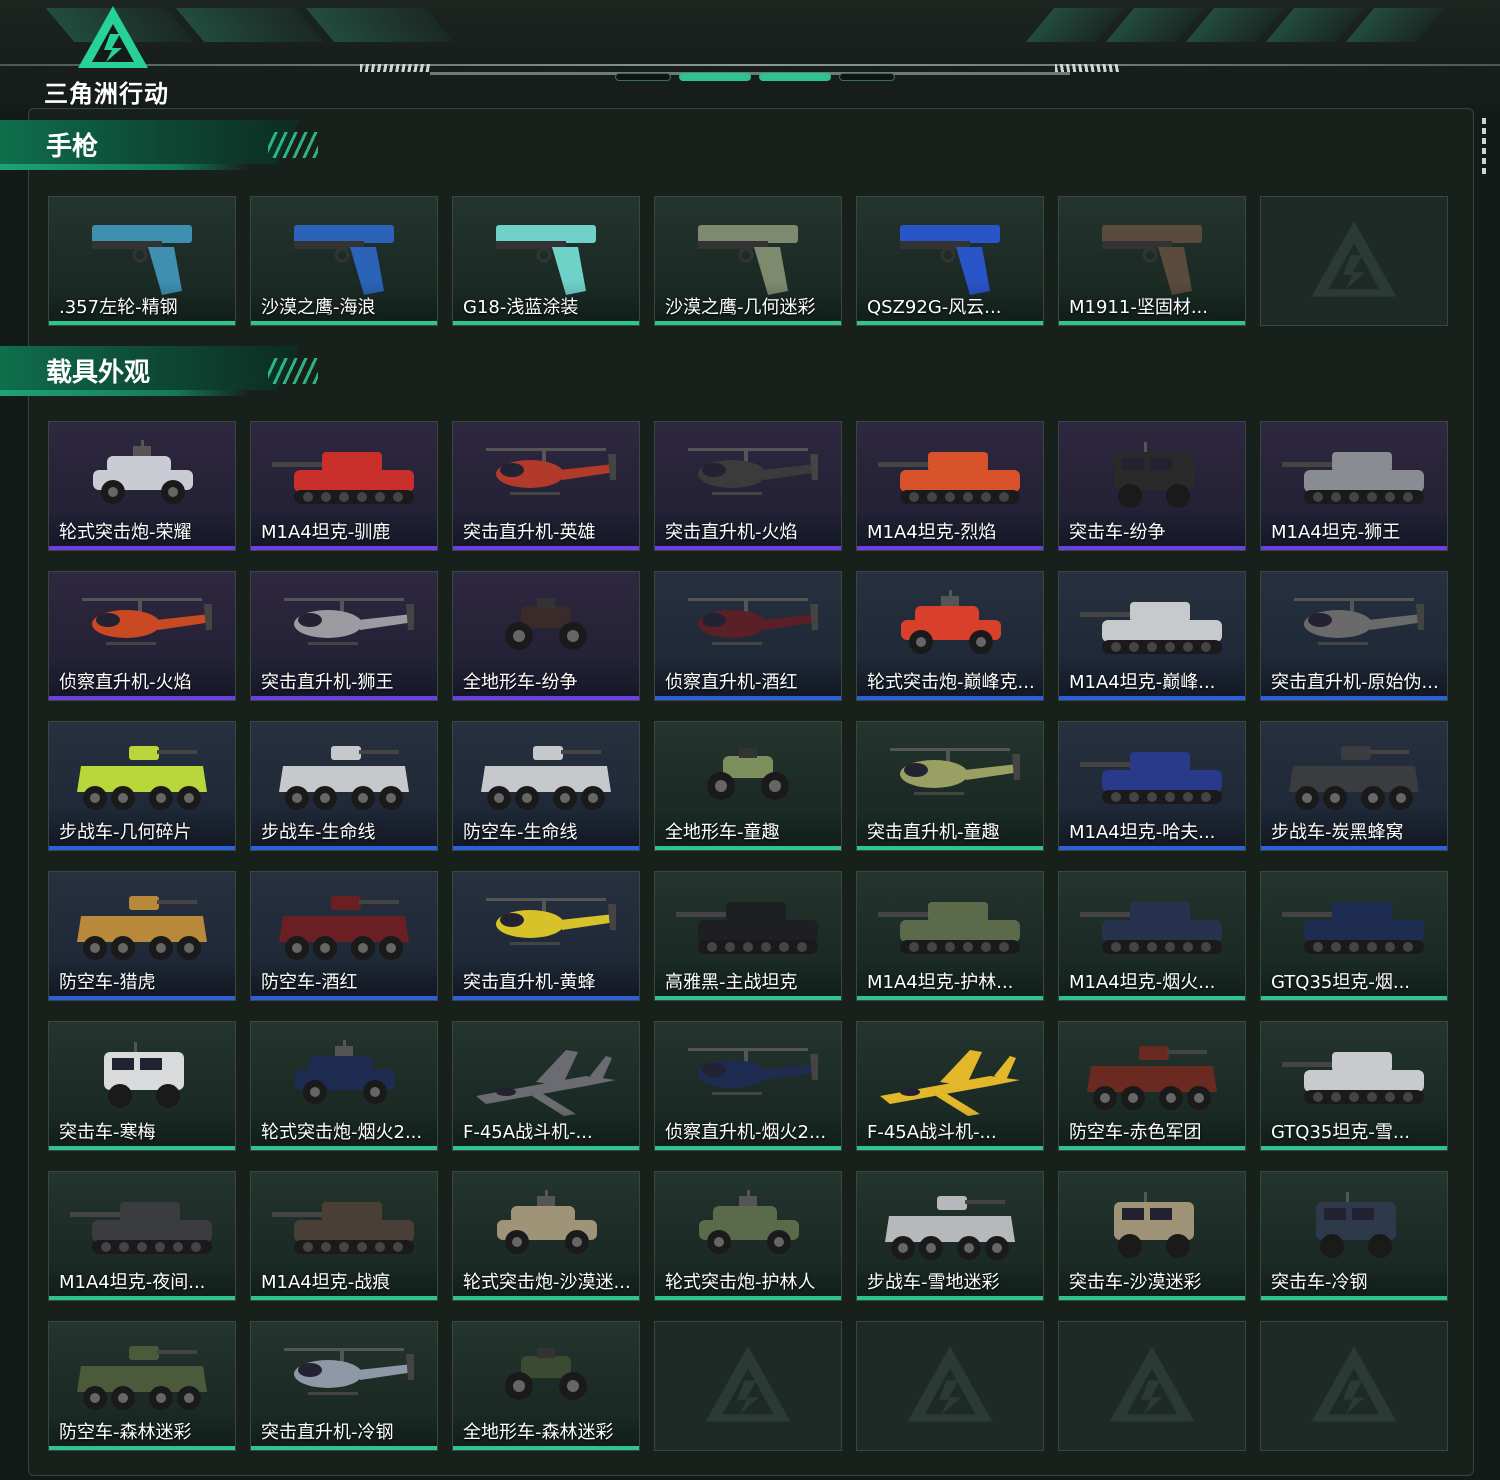 The image size is (1500, 1480). I want to click on delta-logo-icon, so click(113, 37).